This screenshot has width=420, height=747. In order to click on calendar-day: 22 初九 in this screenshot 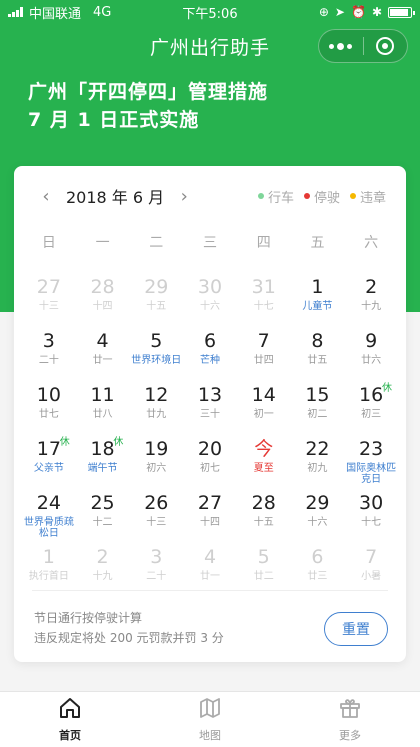, I will do `click(318, 459)`.